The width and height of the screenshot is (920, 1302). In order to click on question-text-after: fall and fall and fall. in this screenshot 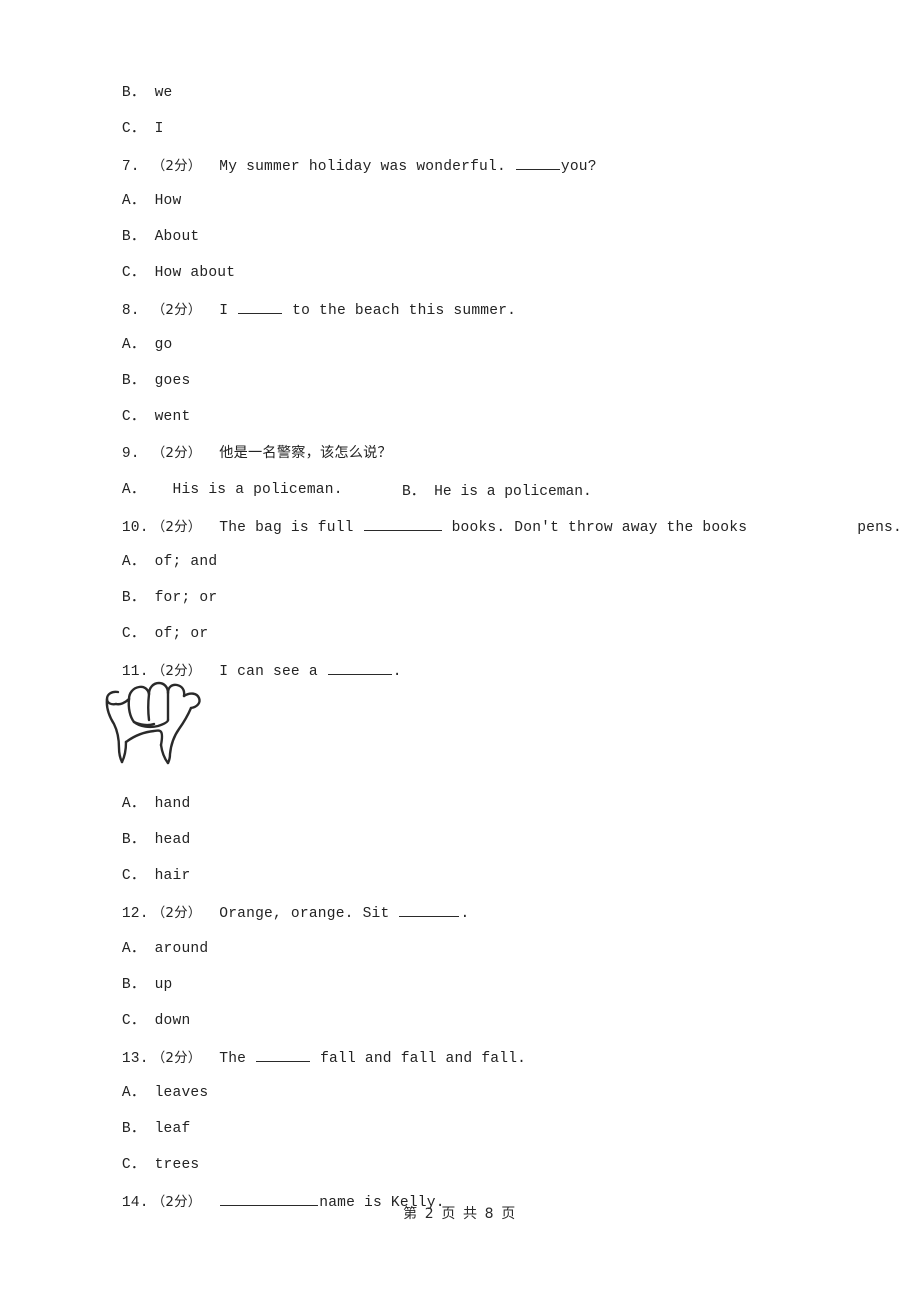, I will do `click(423, 1059)`.